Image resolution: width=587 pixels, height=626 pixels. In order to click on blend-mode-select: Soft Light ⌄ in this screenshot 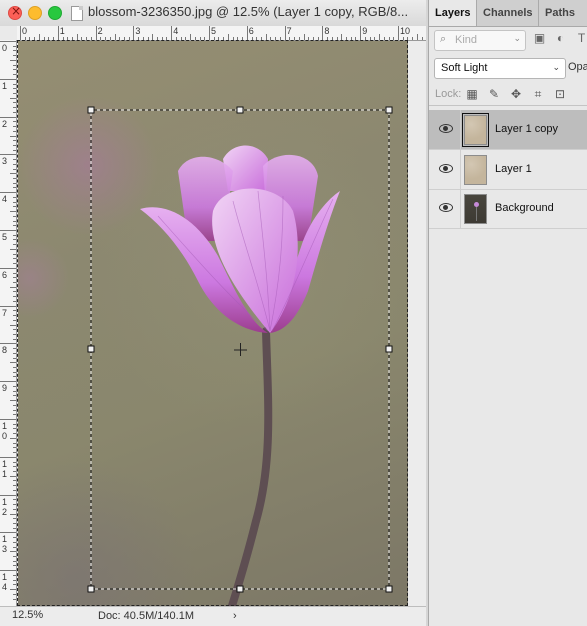, I will do `click(500, 68)`.